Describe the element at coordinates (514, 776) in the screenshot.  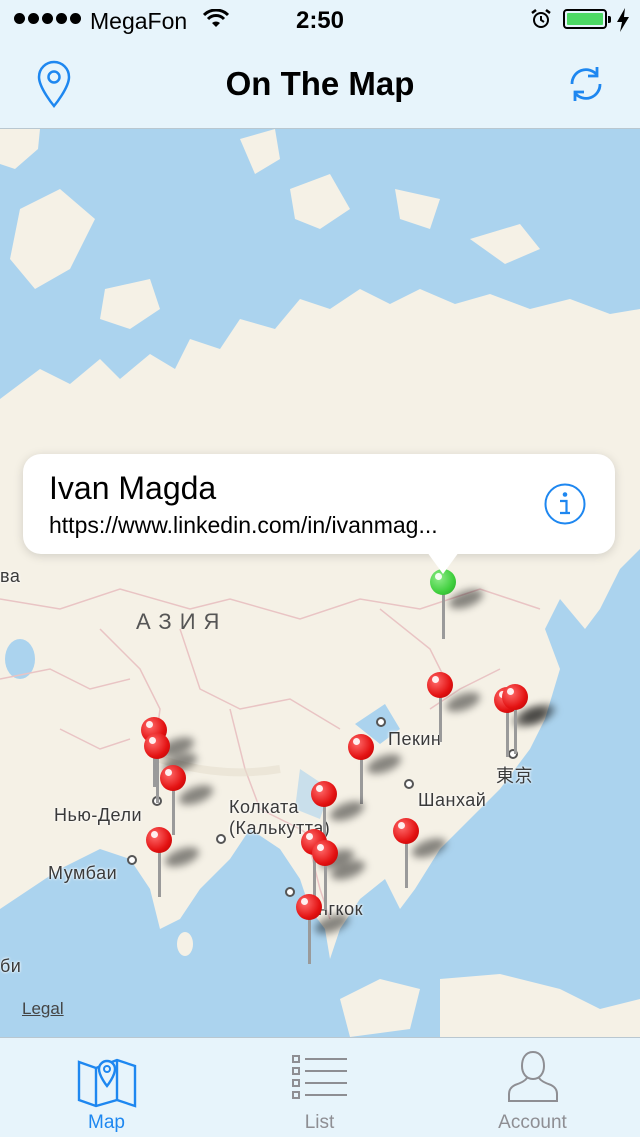
I see `city-label-tokyo: 東京` at that location.